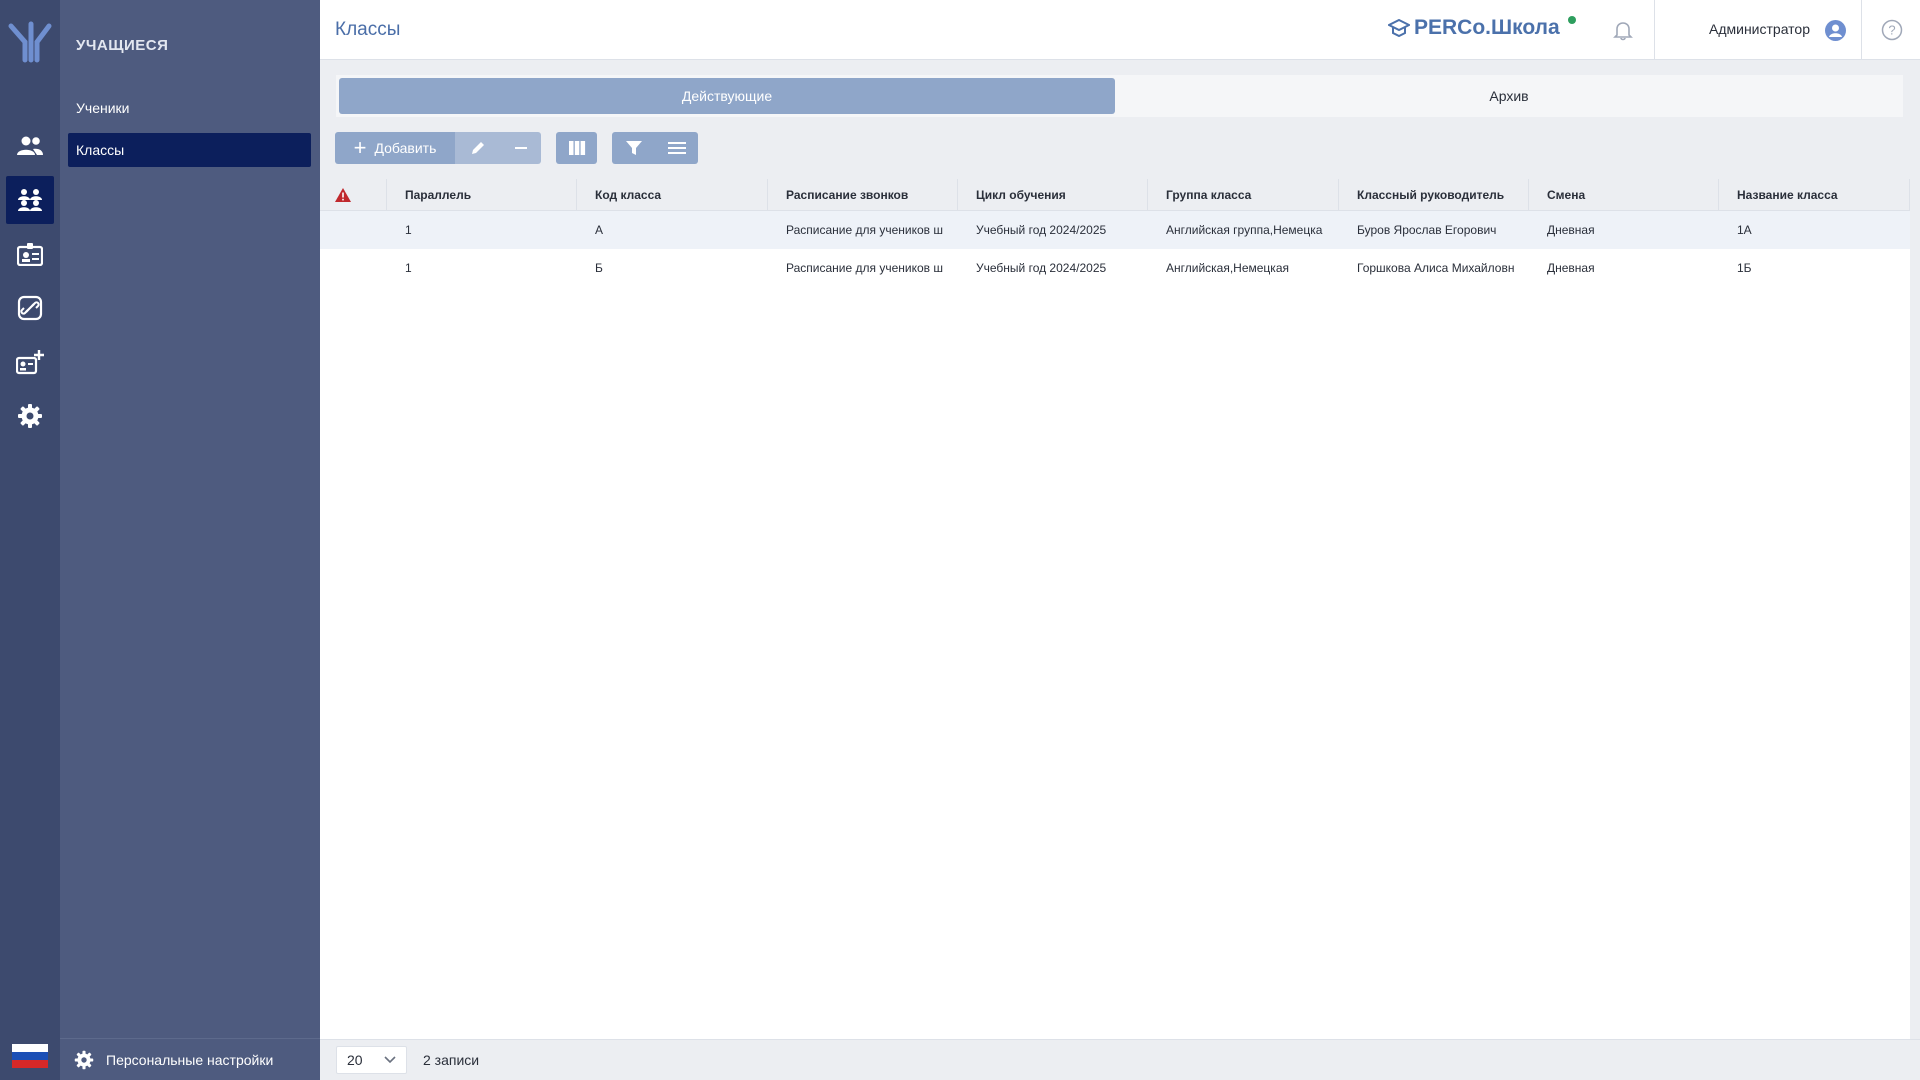 The height and width of the screenshot is (1080, 1920). What do you see at coordinates (1814, 195) in the screenshot?
I see `column-header-class-name: Название класса` at bounding box center [1814, 195].